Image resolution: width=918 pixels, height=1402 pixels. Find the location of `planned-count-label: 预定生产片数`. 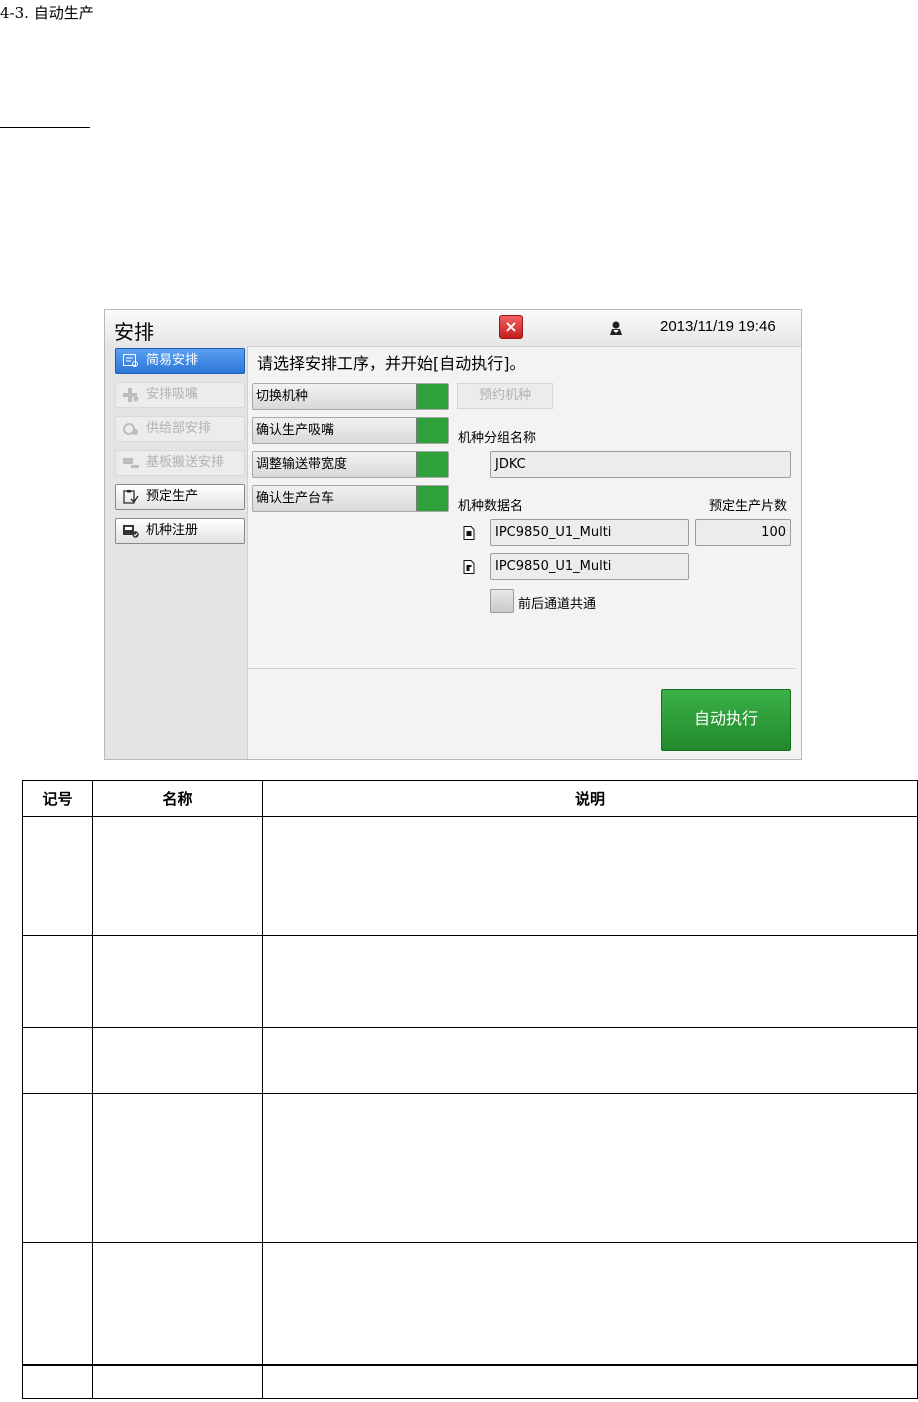

planned-count-label: 预定生产片数 is located at coordinates (748, 506).